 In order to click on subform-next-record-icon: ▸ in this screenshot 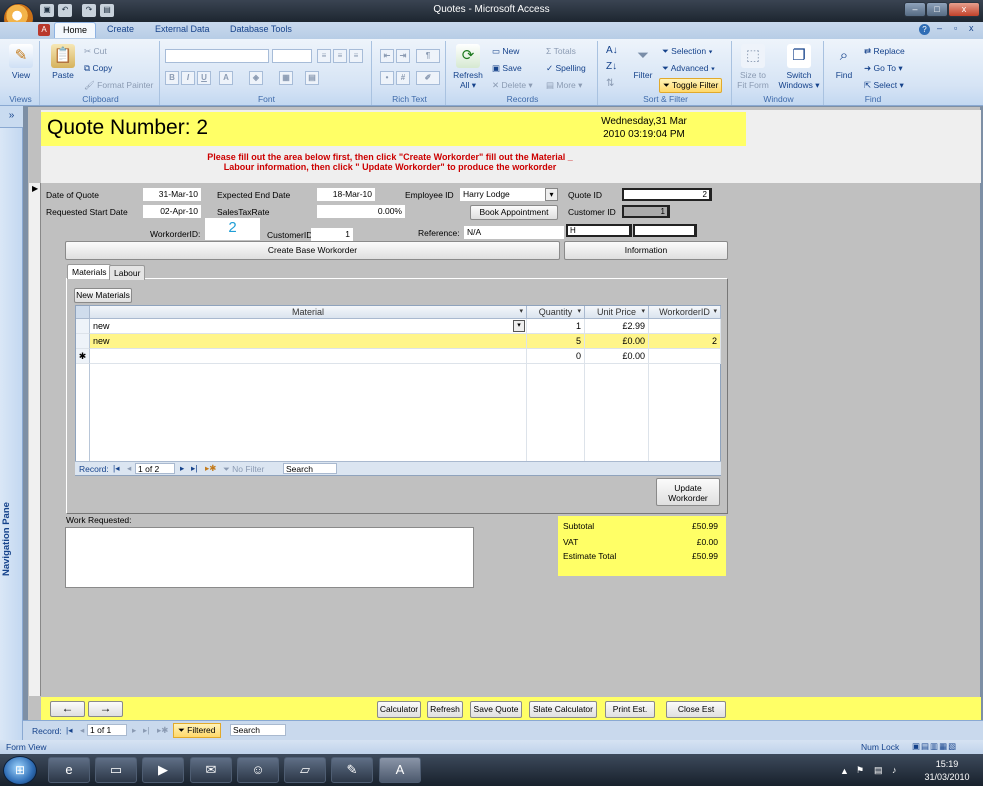, I will do `click(182, 468)`.